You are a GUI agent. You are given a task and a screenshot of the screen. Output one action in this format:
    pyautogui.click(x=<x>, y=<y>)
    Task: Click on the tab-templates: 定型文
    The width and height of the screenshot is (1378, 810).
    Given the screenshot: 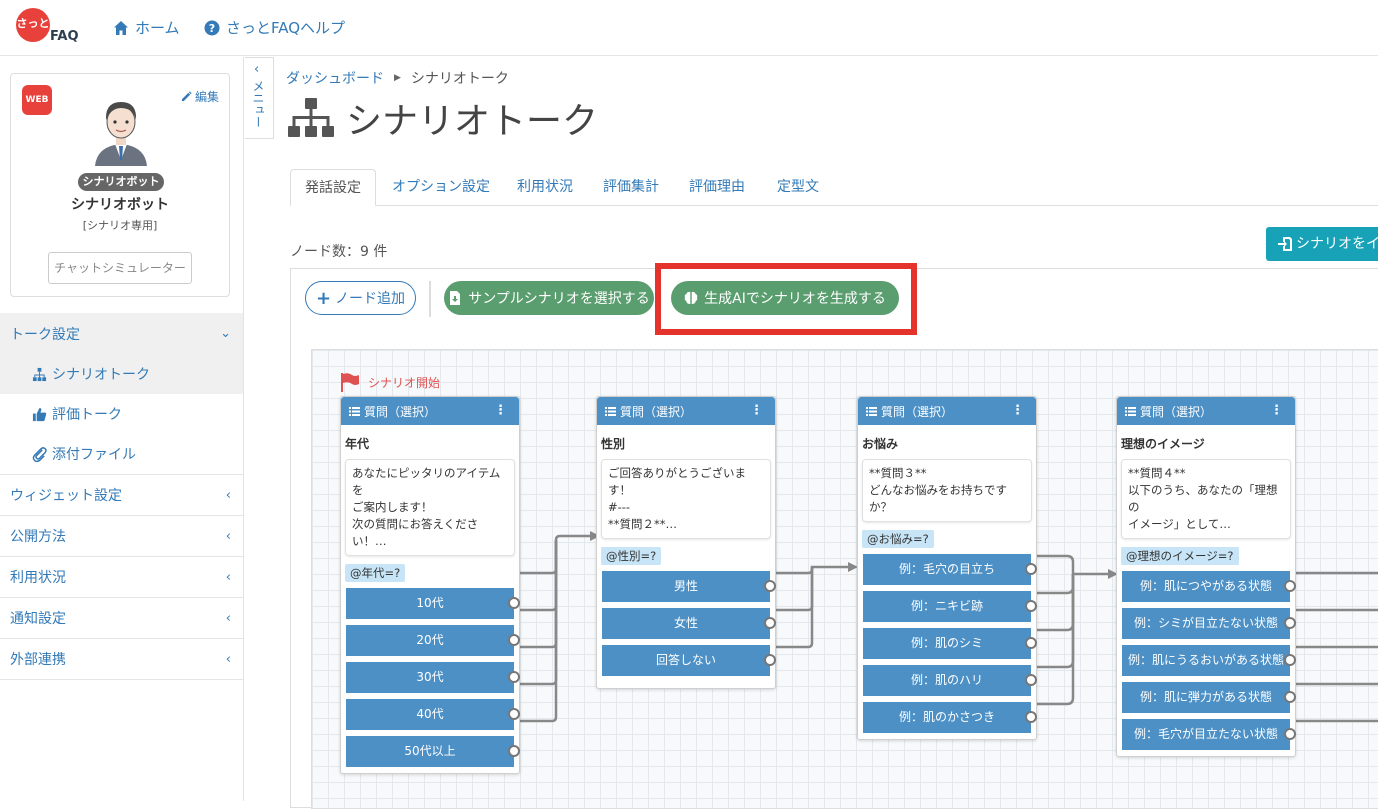 What is the action you would take?
    pyautogui.click(x=798, y=187)
    